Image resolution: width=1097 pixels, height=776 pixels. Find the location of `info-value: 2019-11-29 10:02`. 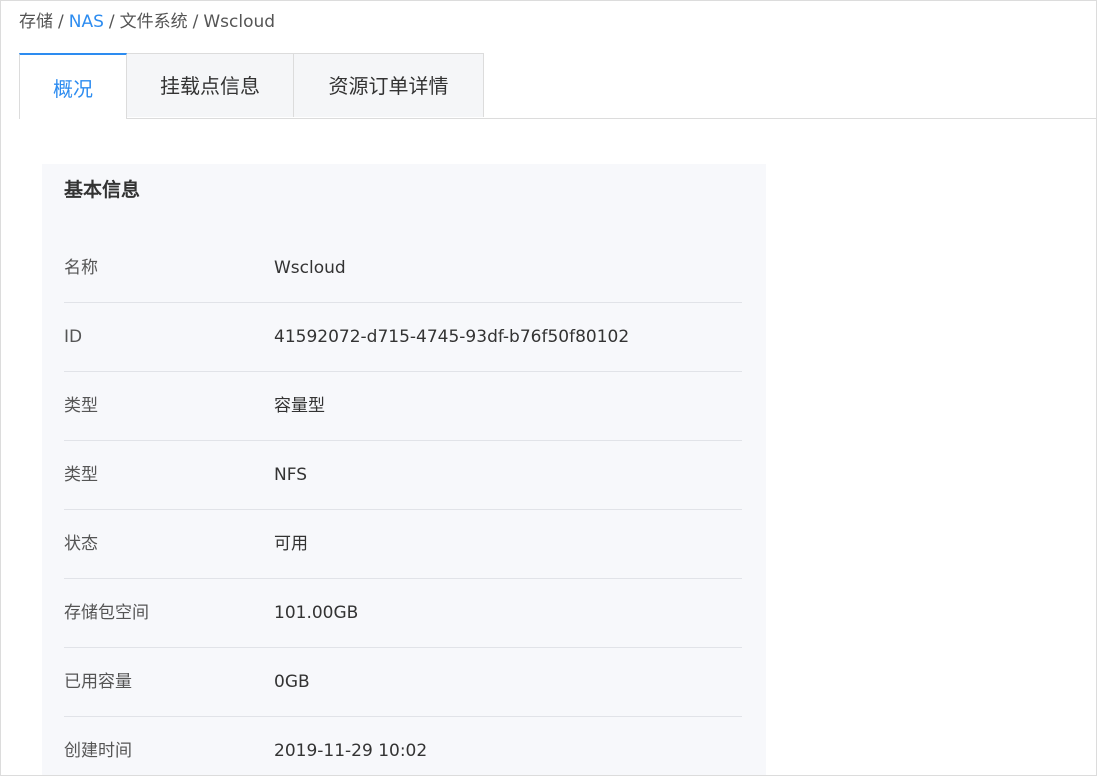

info-value: 2019-11-29 10:02 is located at coordinates (351, 751).